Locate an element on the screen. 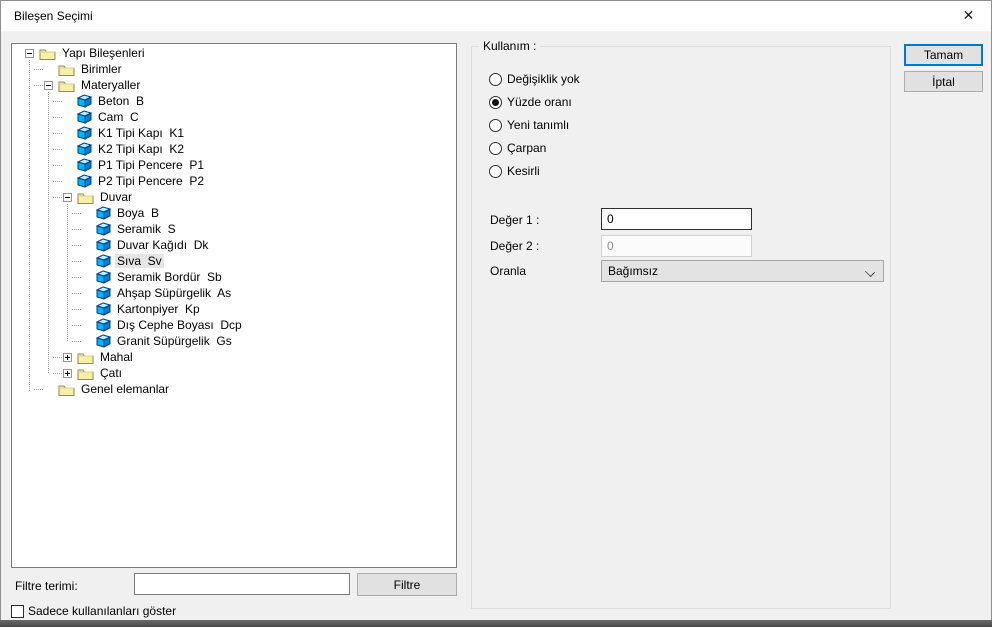  tree-item: Yapı Bileşenleri is located at coordinates (234, 53).